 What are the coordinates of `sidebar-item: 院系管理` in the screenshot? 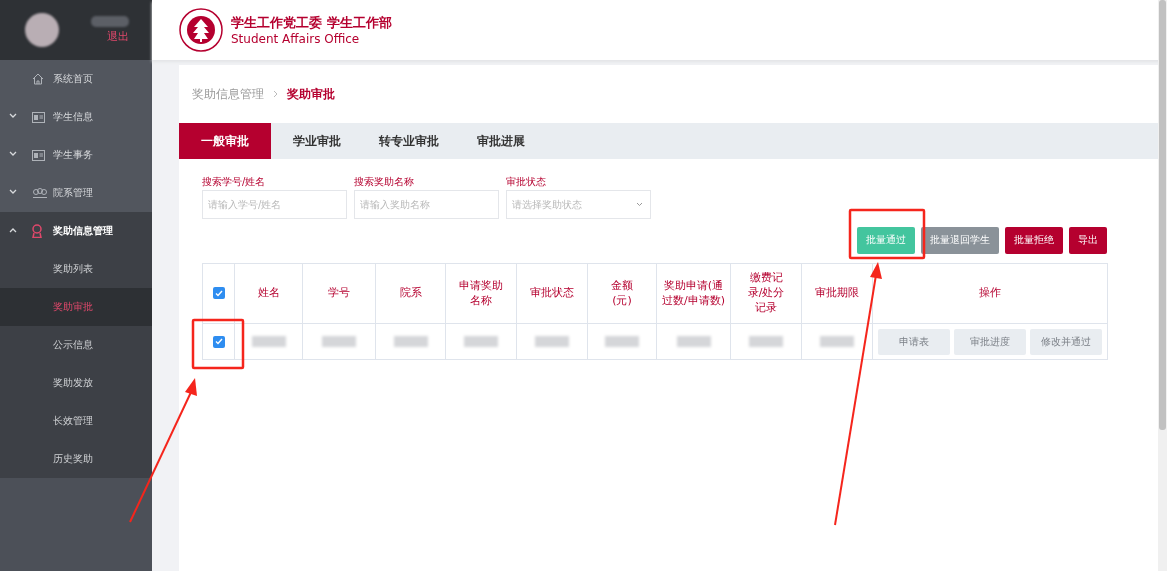 It's located at (76, 193).